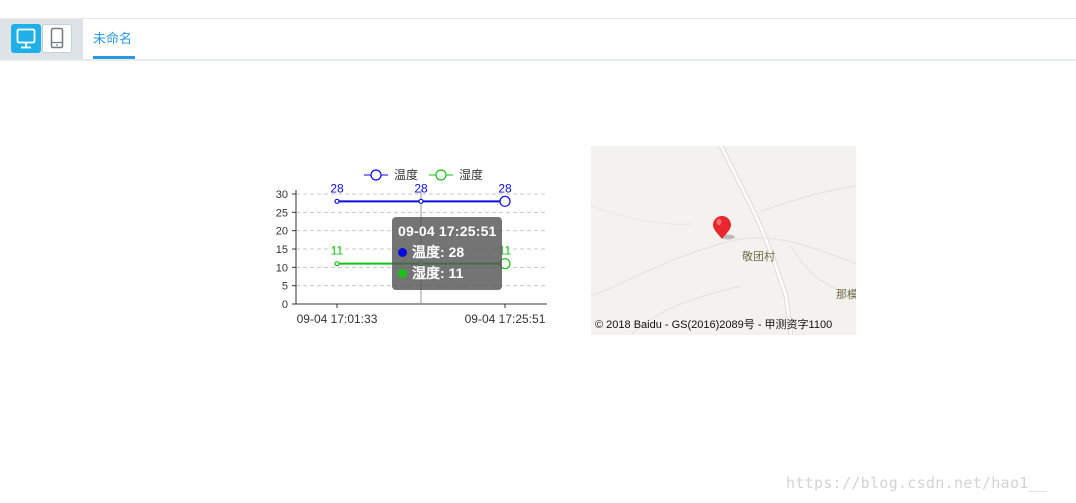  Describe the element at coordinates (758, 257) in the screenshot. I see `map-label-village: 敬团村` at that location.